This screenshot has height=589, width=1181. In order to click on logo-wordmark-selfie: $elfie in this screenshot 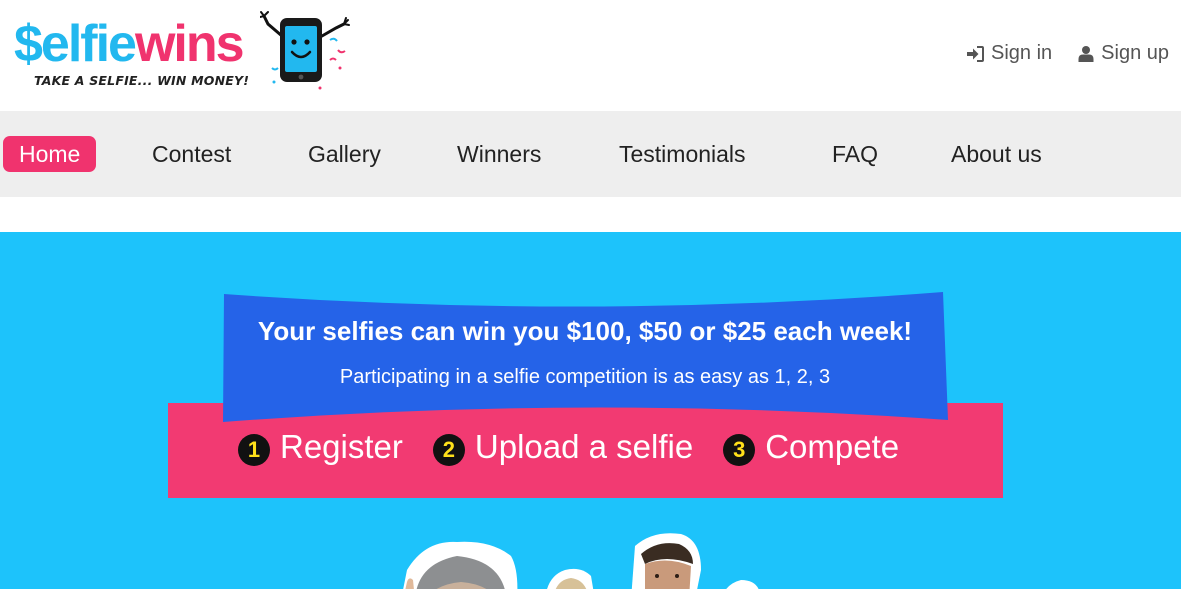, I will do `click(75, 44)`.